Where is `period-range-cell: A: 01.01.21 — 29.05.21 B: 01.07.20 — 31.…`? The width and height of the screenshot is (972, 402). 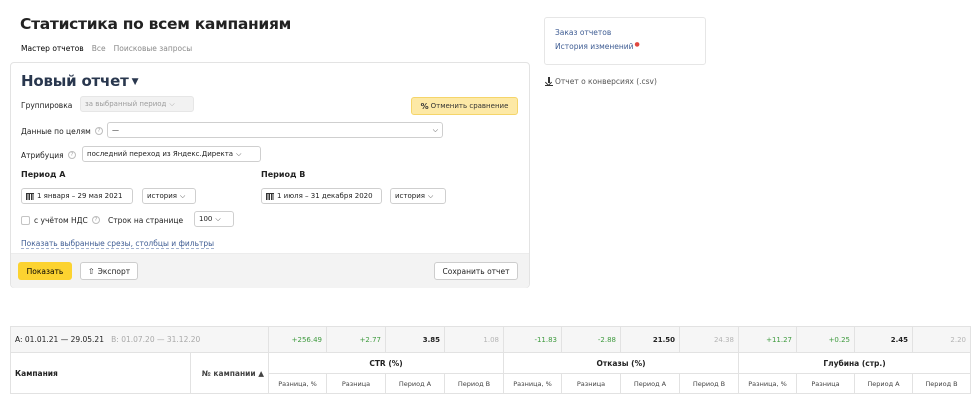
period-range-cell: A: 01.01.21 — 29.05.21 B: 01.07.20 — 31.… is located at coordinates (139, 339).